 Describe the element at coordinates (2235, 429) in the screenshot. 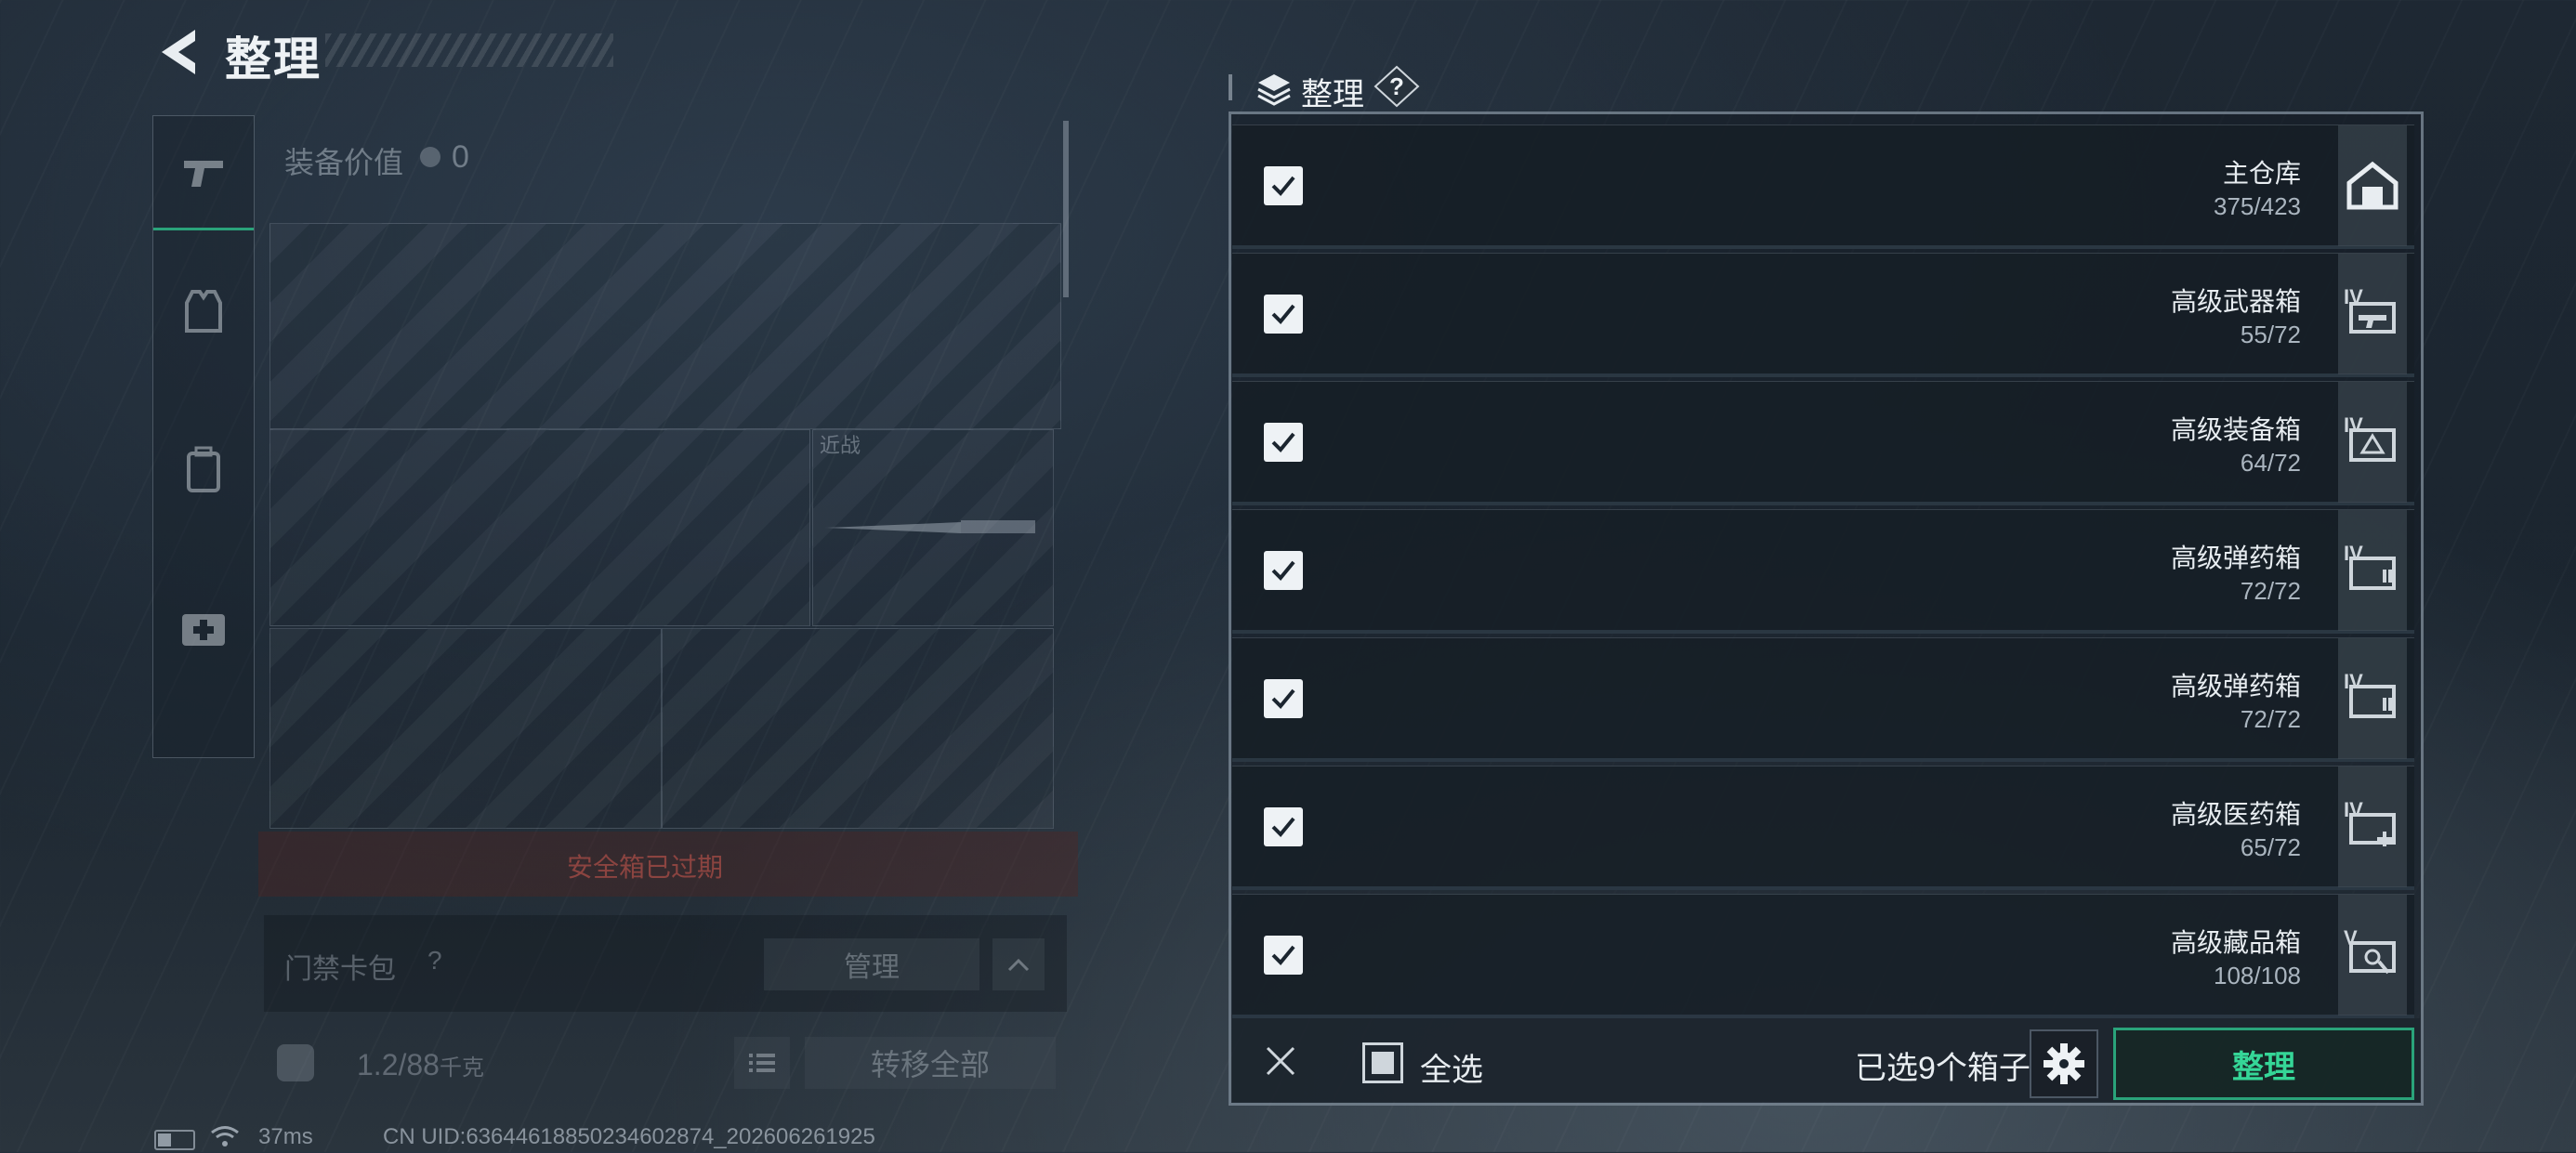

I see `box-name: 高级装备箱` at that location.